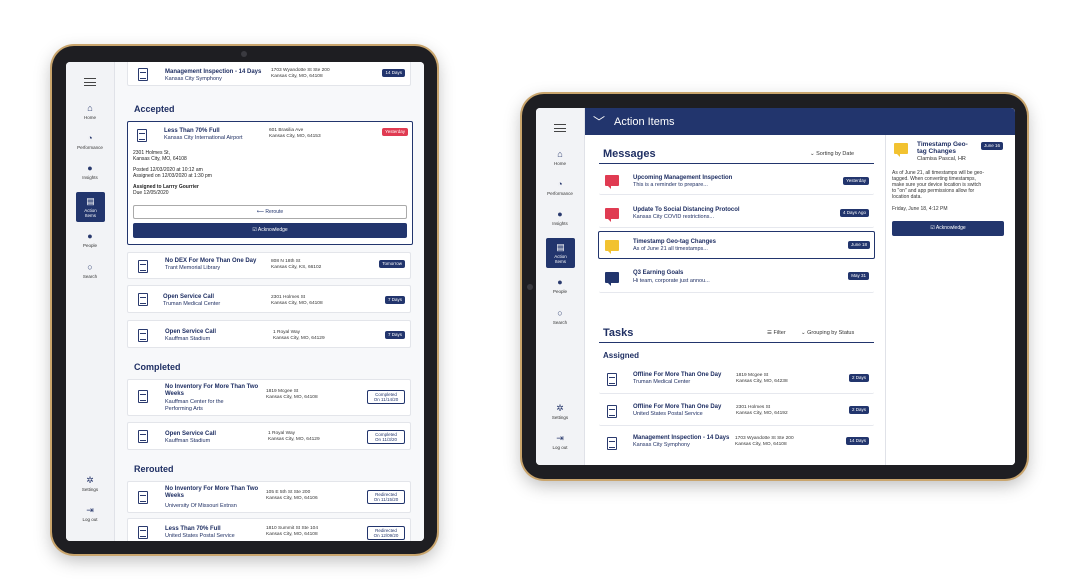 The image size is (1080, 588). I want to click on message-title: Timestamp Geo-tag Changes, so click(674, 242).